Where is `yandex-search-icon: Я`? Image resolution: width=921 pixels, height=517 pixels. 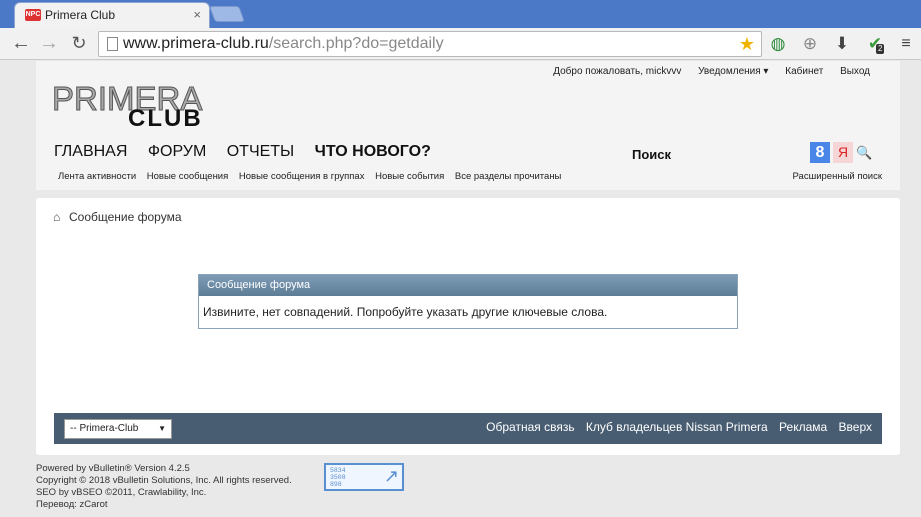
yandex-search-icon: Я is located at coordinates (843, 152).